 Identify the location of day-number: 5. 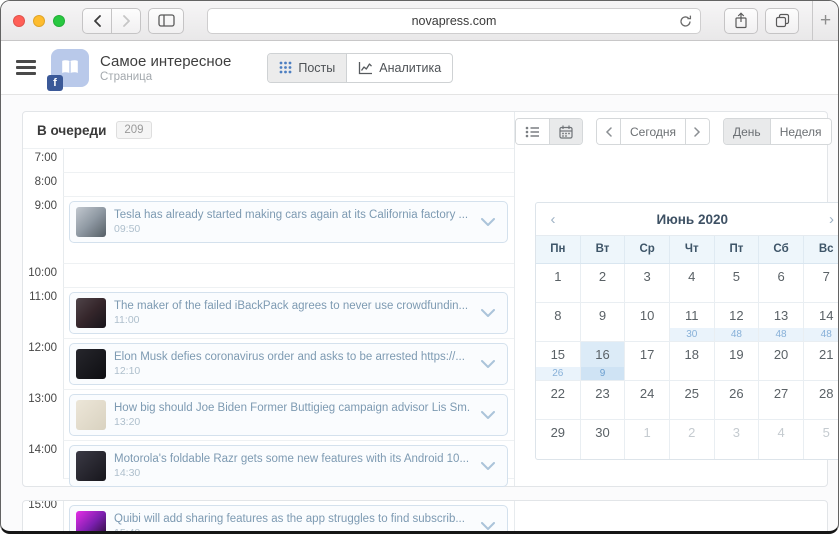
(826, 432).